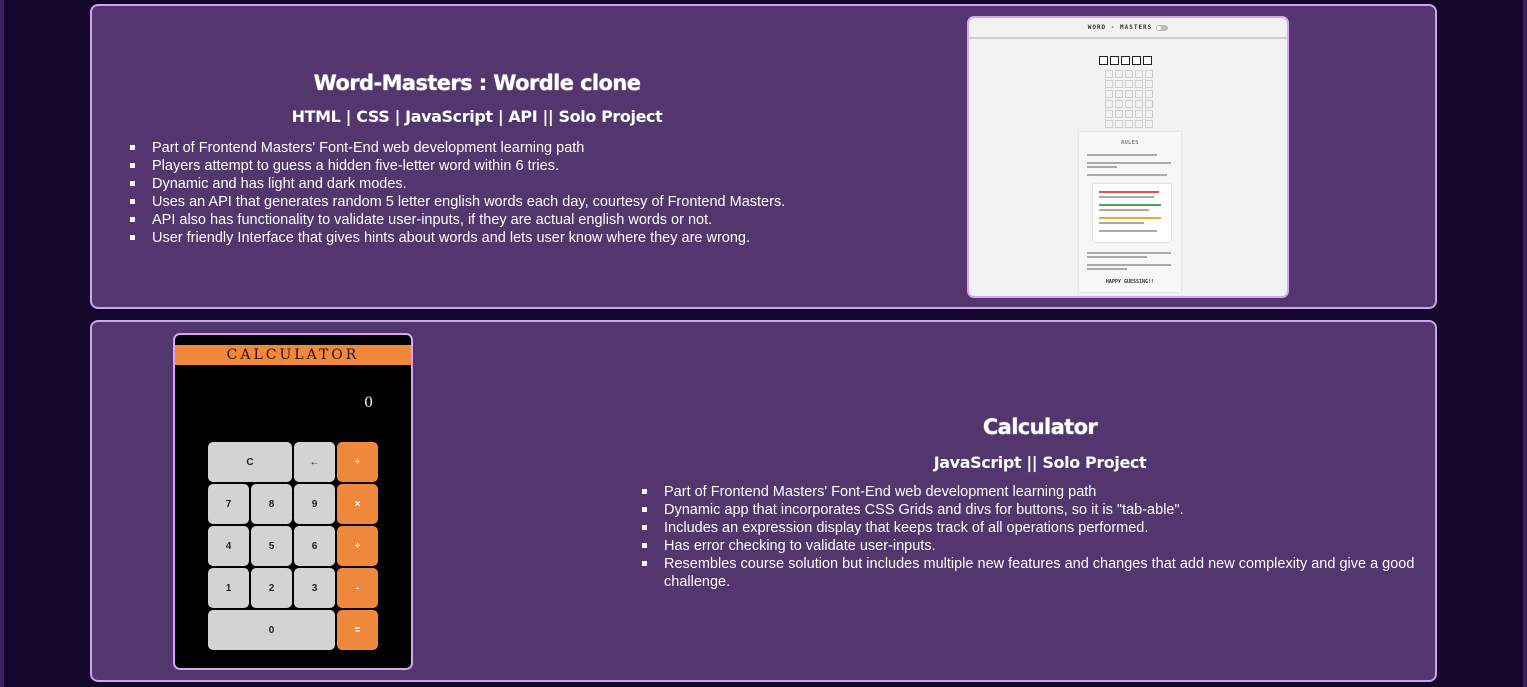  Describe the element at coordinates (357, 630) in the screenshot. I see `equals-key: =` at that location.